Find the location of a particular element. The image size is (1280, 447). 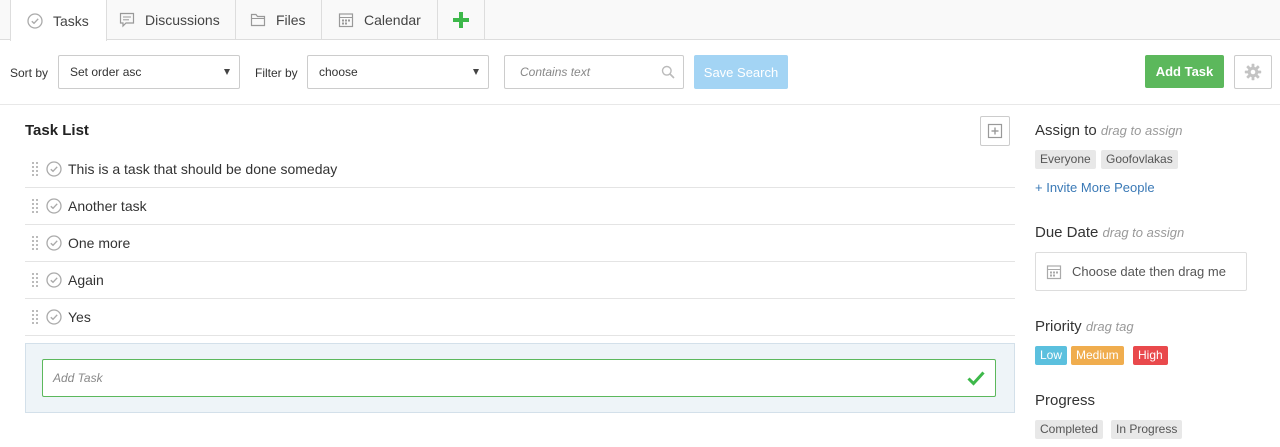

progress-title: Progress is located at coordinates (1065, 400).